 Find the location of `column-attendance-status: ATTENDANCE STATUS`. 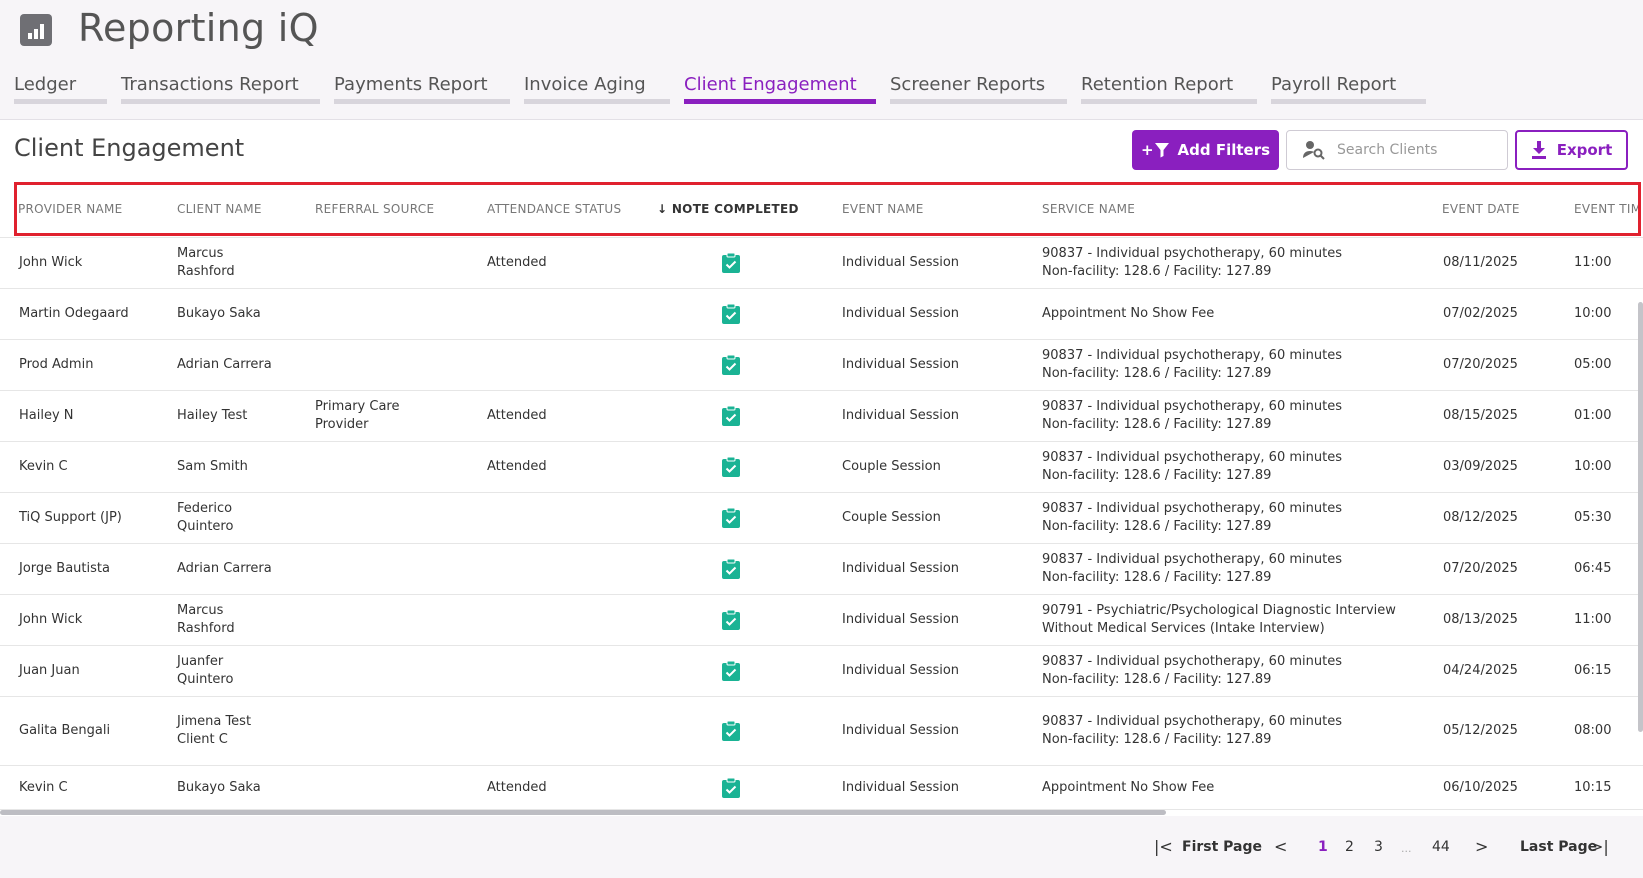

column-attendance-status: ATTENDANCE STATUS is located at coordinates (554, 209).